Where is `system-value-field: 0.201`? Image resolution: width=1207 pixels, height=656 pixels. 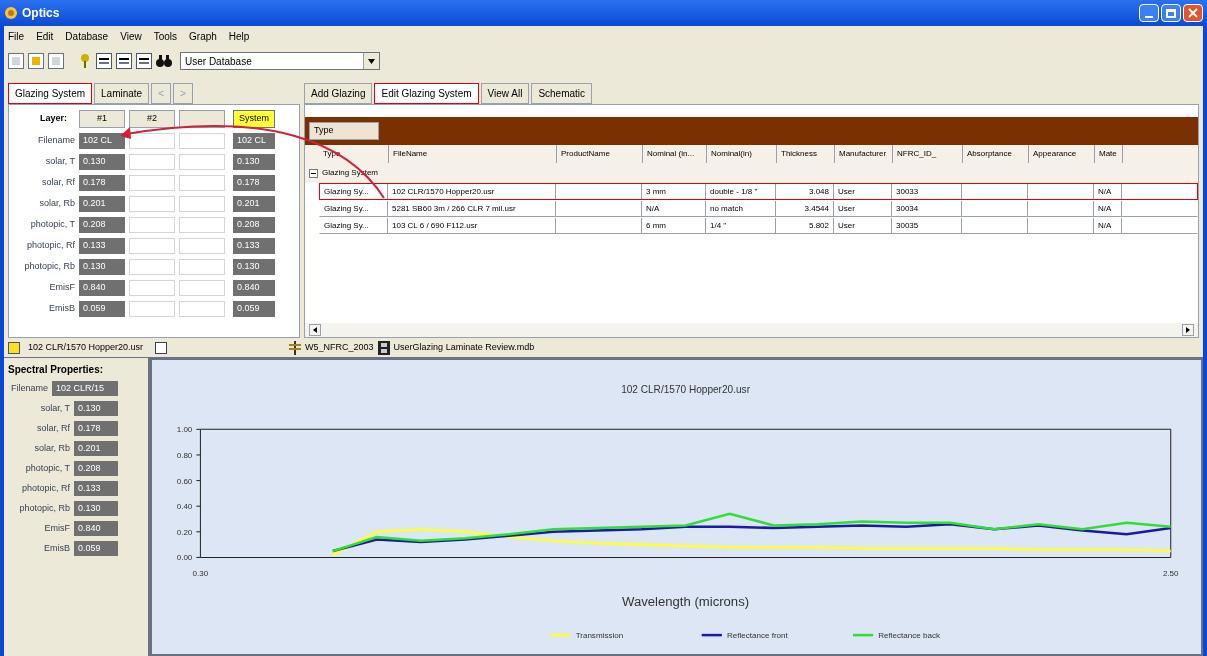
system-value-field: 0.201 is located at coordinates (254, 203).